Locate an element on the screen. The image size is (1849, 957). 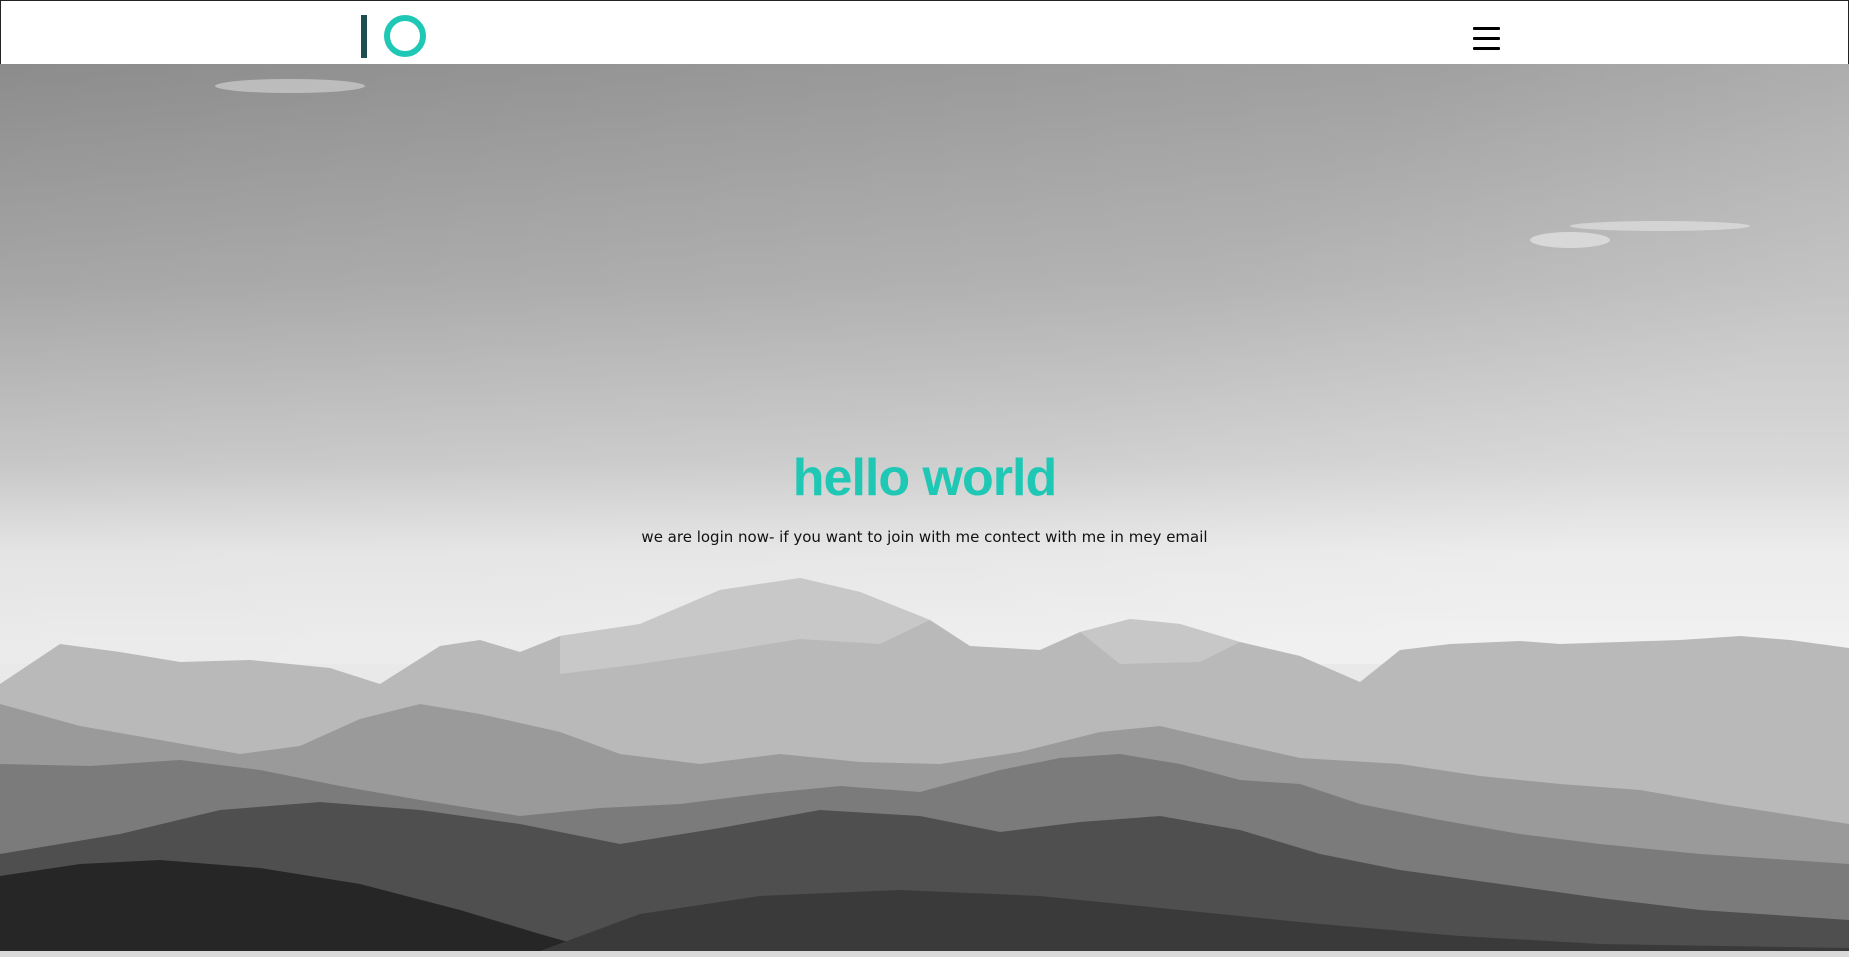
menu-bar-top is located at coordinates (1486, 28).